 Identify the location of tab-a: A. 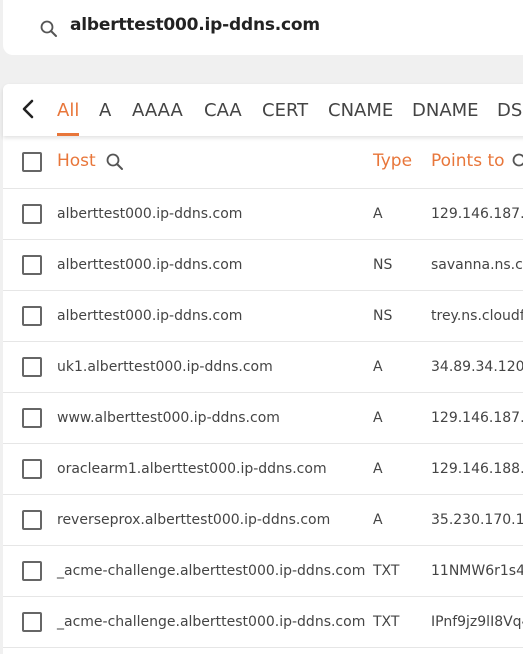
(105, 110).